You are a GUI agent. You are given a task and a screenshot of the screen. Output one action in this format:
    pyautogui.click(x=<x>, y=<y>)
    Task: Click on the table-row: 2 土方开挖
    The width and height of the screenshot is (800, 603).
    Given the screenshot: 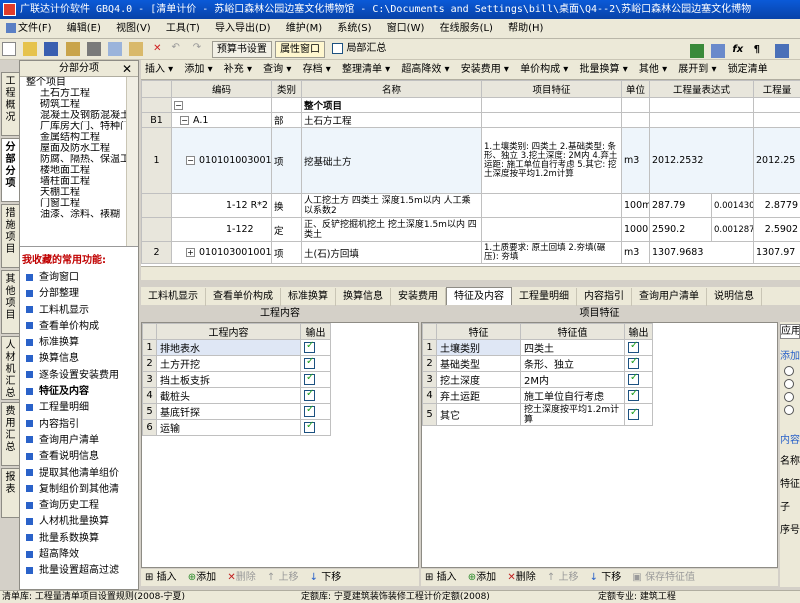 What is the action you would take?
    pyautogui.click(x=236, y=363)
    